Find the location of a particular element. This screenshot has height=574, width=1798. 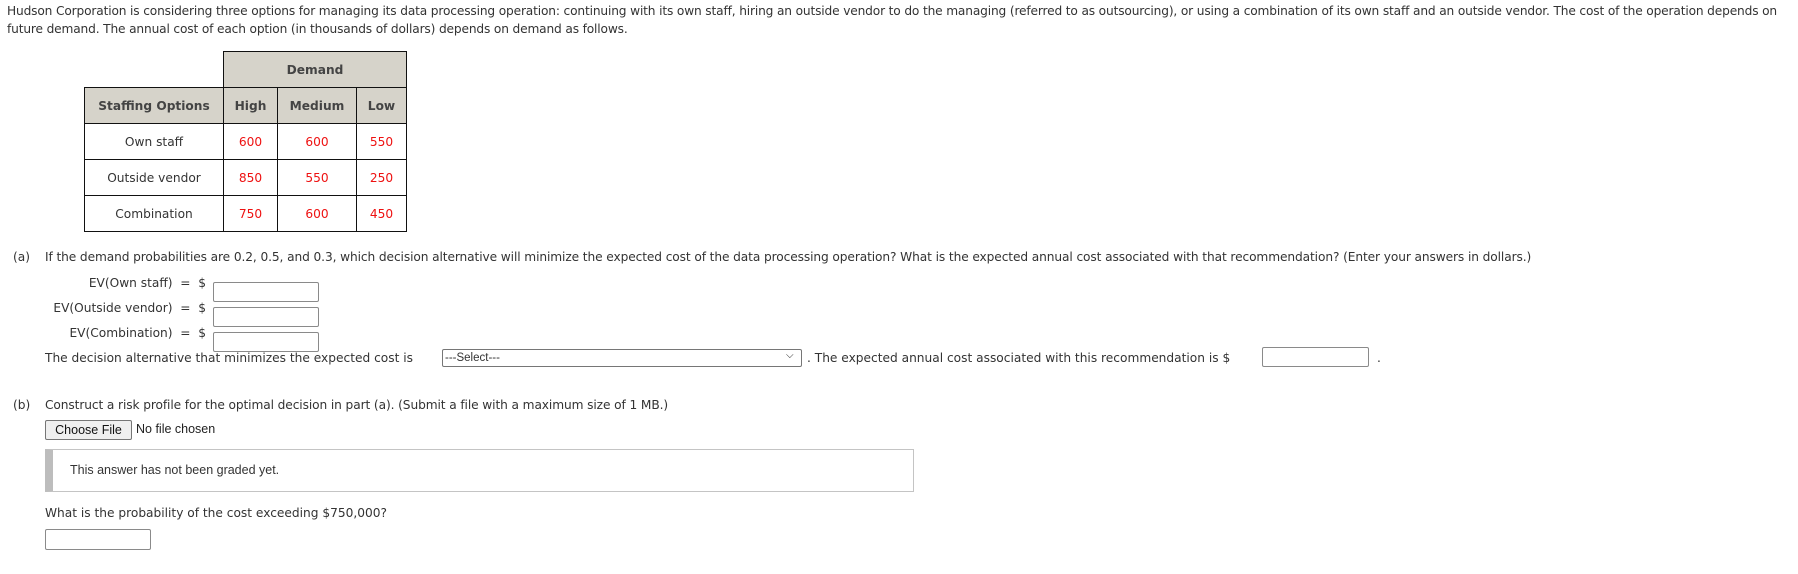

part-b-label: (b) is located at coordinates (22, 405).